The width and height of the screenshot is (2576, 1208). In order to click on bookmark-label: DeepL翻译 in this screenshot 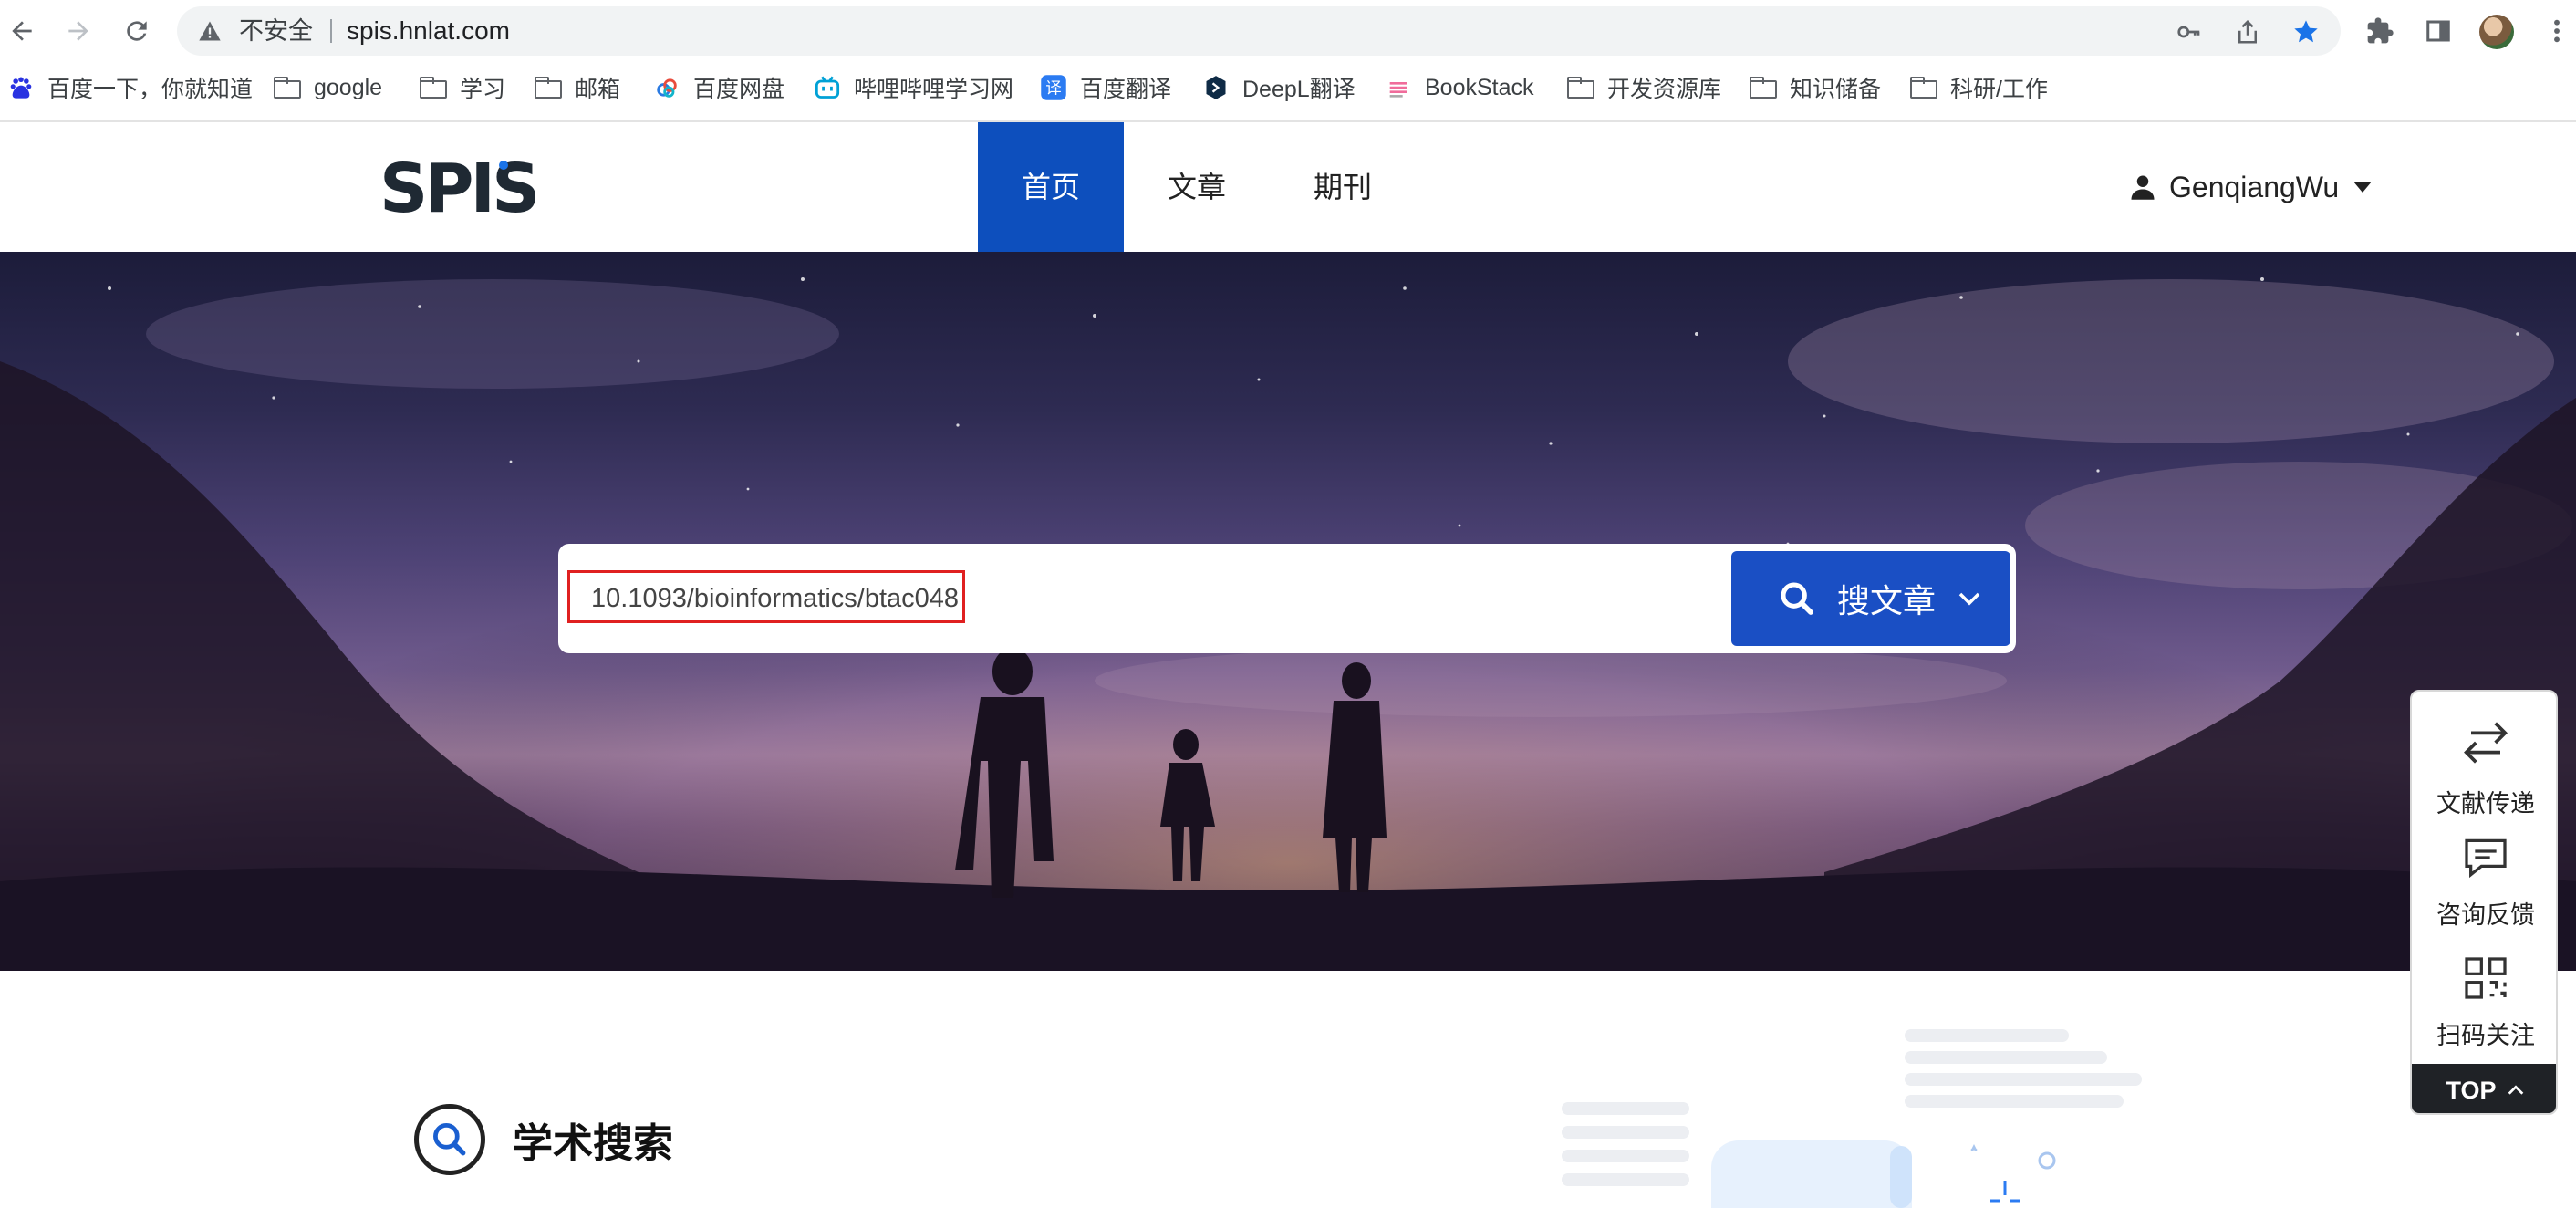, I will do `click(1299, 89)`.